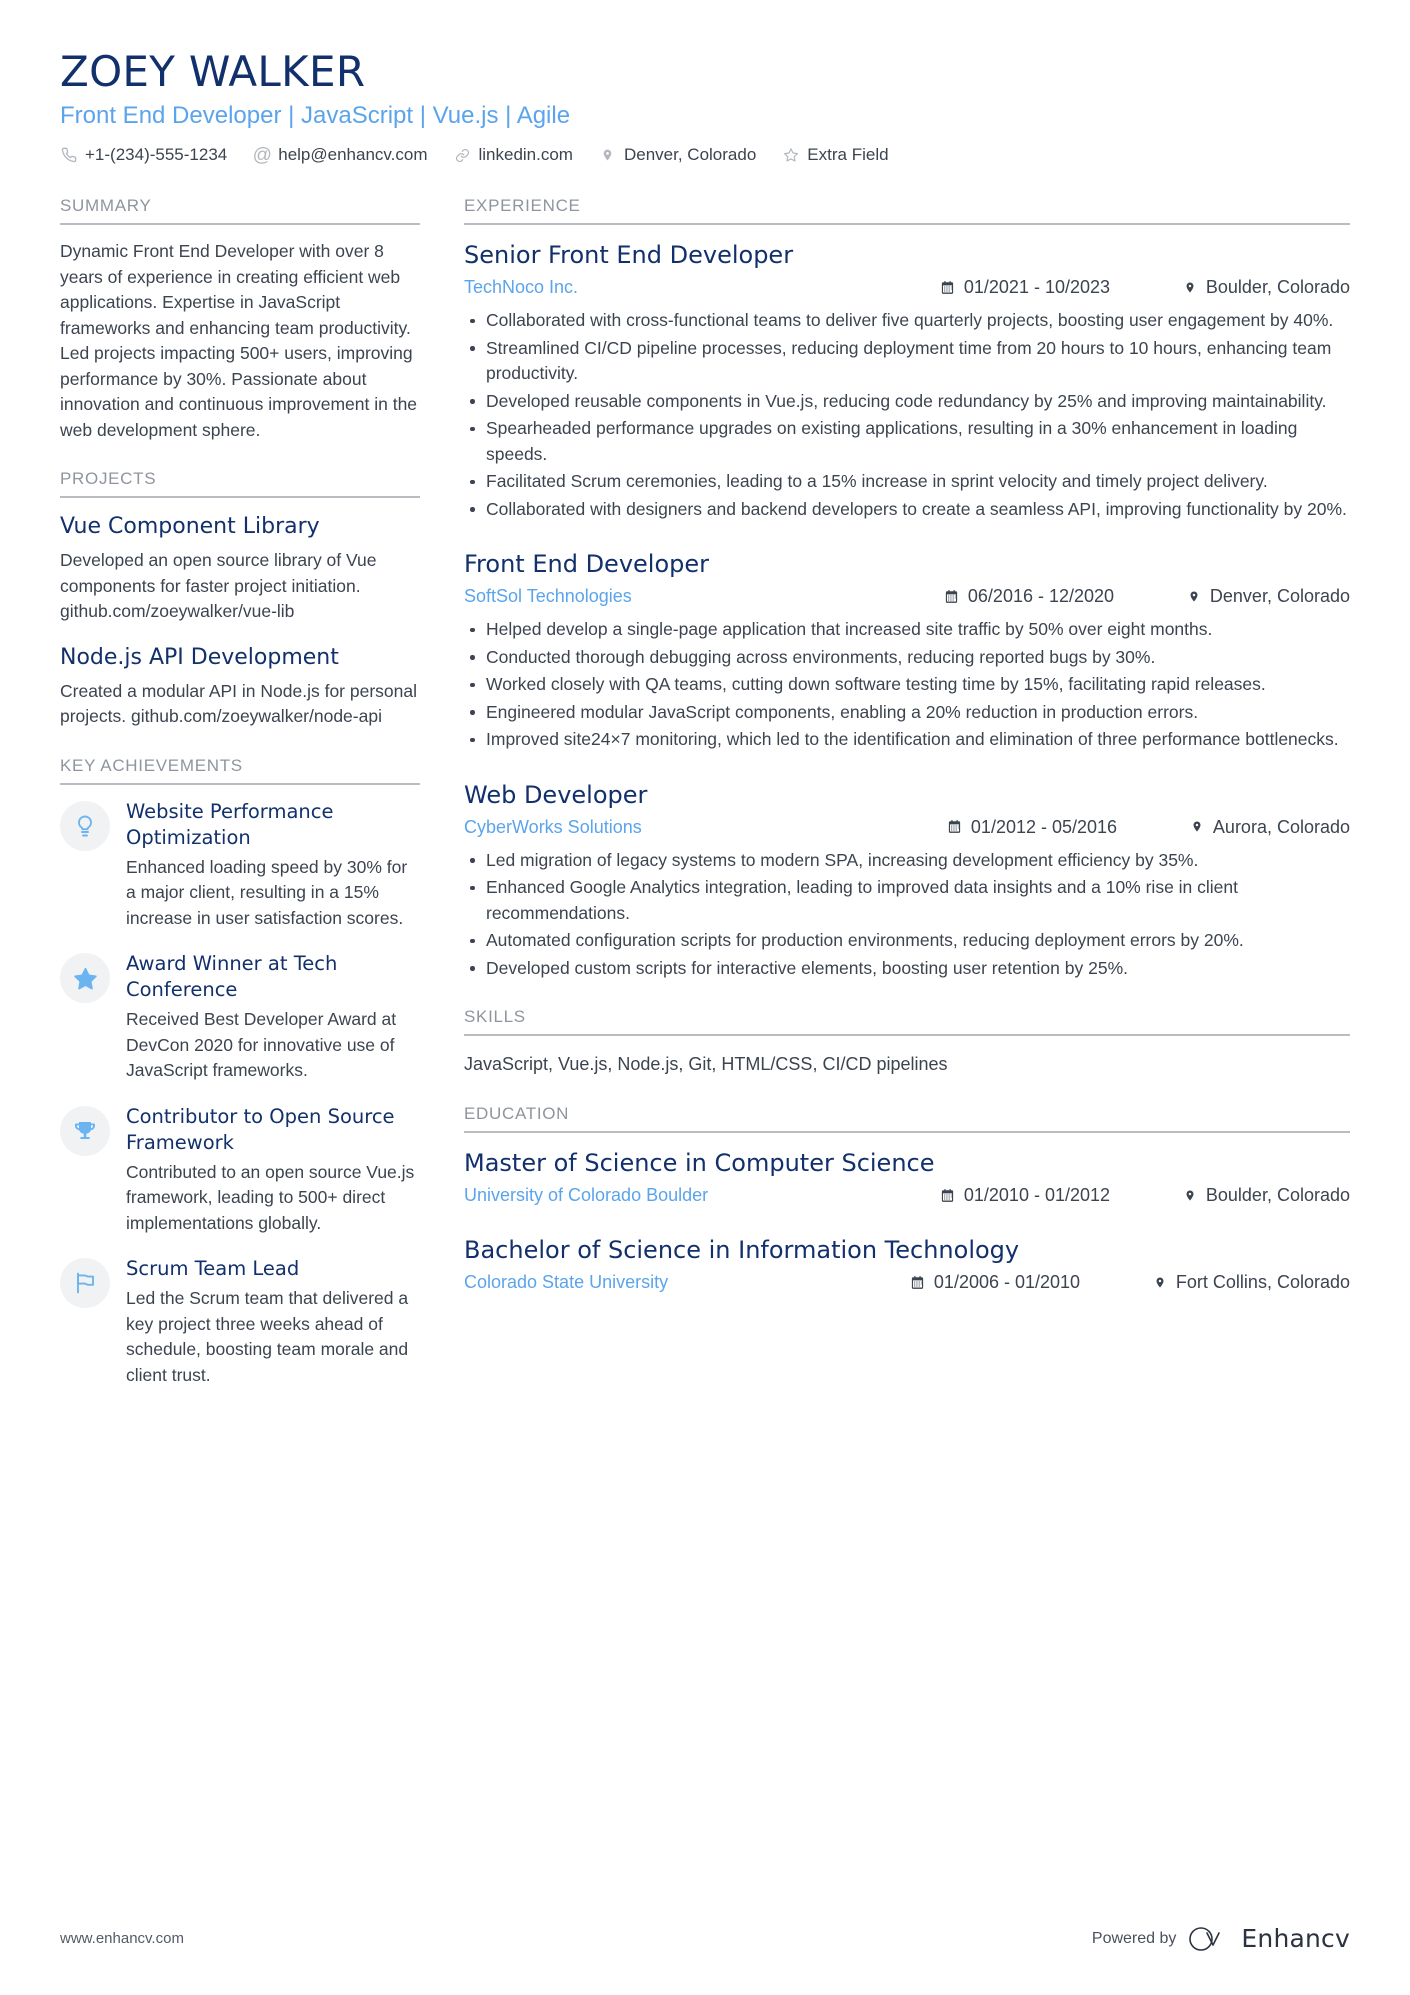 This screenshot has width=1410, height=1995. I want to click on job-dates: 06/2016 - 12/2020, so click(1051, 596).